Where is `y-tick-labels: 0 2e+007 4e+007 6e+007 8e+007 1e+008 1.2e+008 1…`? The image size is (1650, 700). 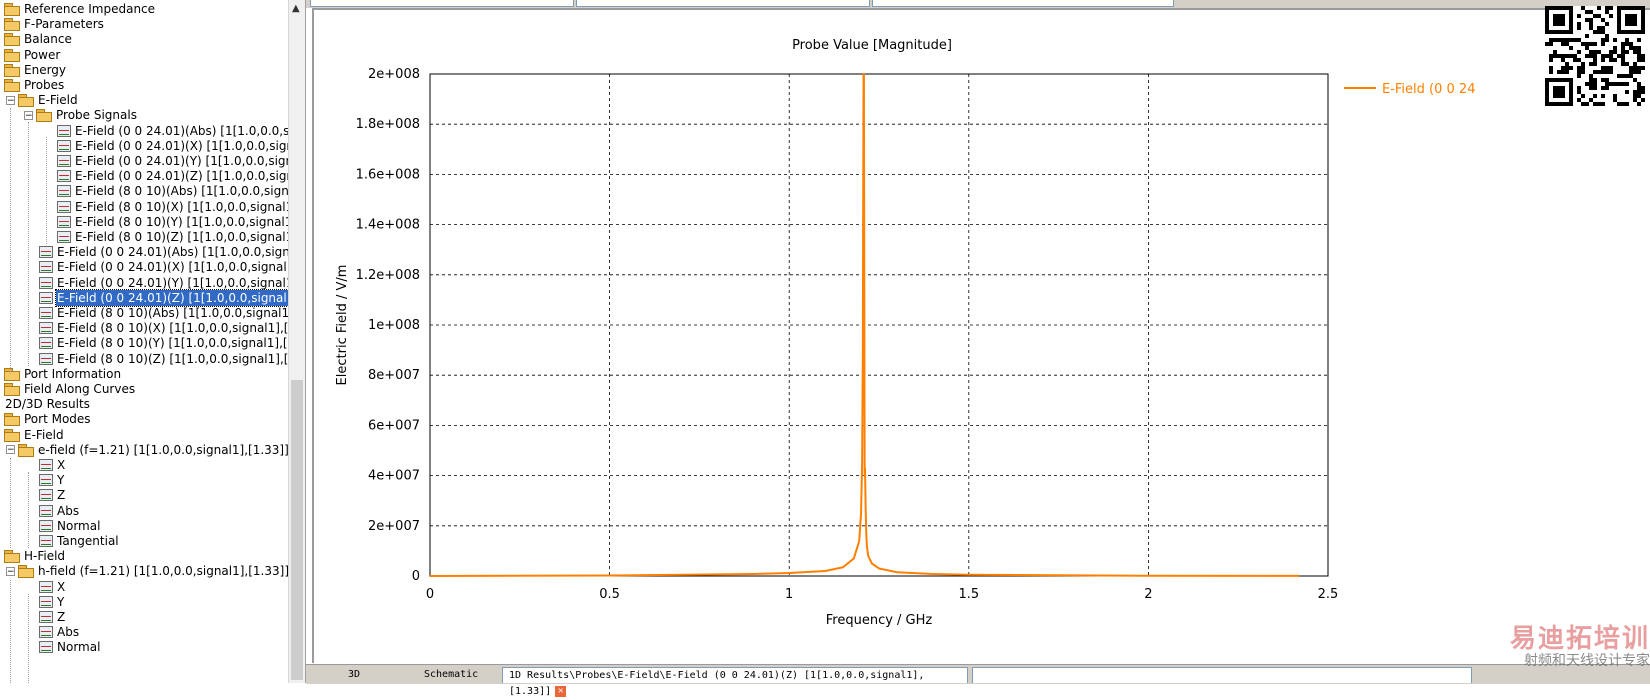
y-tick-labels: 0 2e+007 4e+007 6e+007 8e+007 1e+008 1.2e+008 1… is located at coordinates (388, 325).